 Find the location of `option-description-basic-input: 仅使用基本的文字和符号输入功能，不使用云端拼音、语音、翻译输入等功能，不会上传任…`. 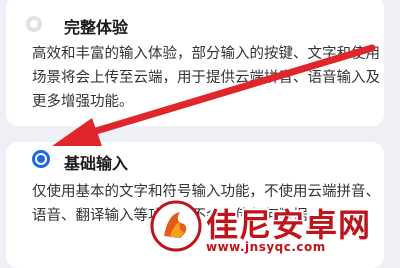

option-description-basic-input: 仅使用基本的文字和符号输入功能，不使用云端拼音、语音、翻译输入等功能，不会上传任… is located at coordinates (206, 204).